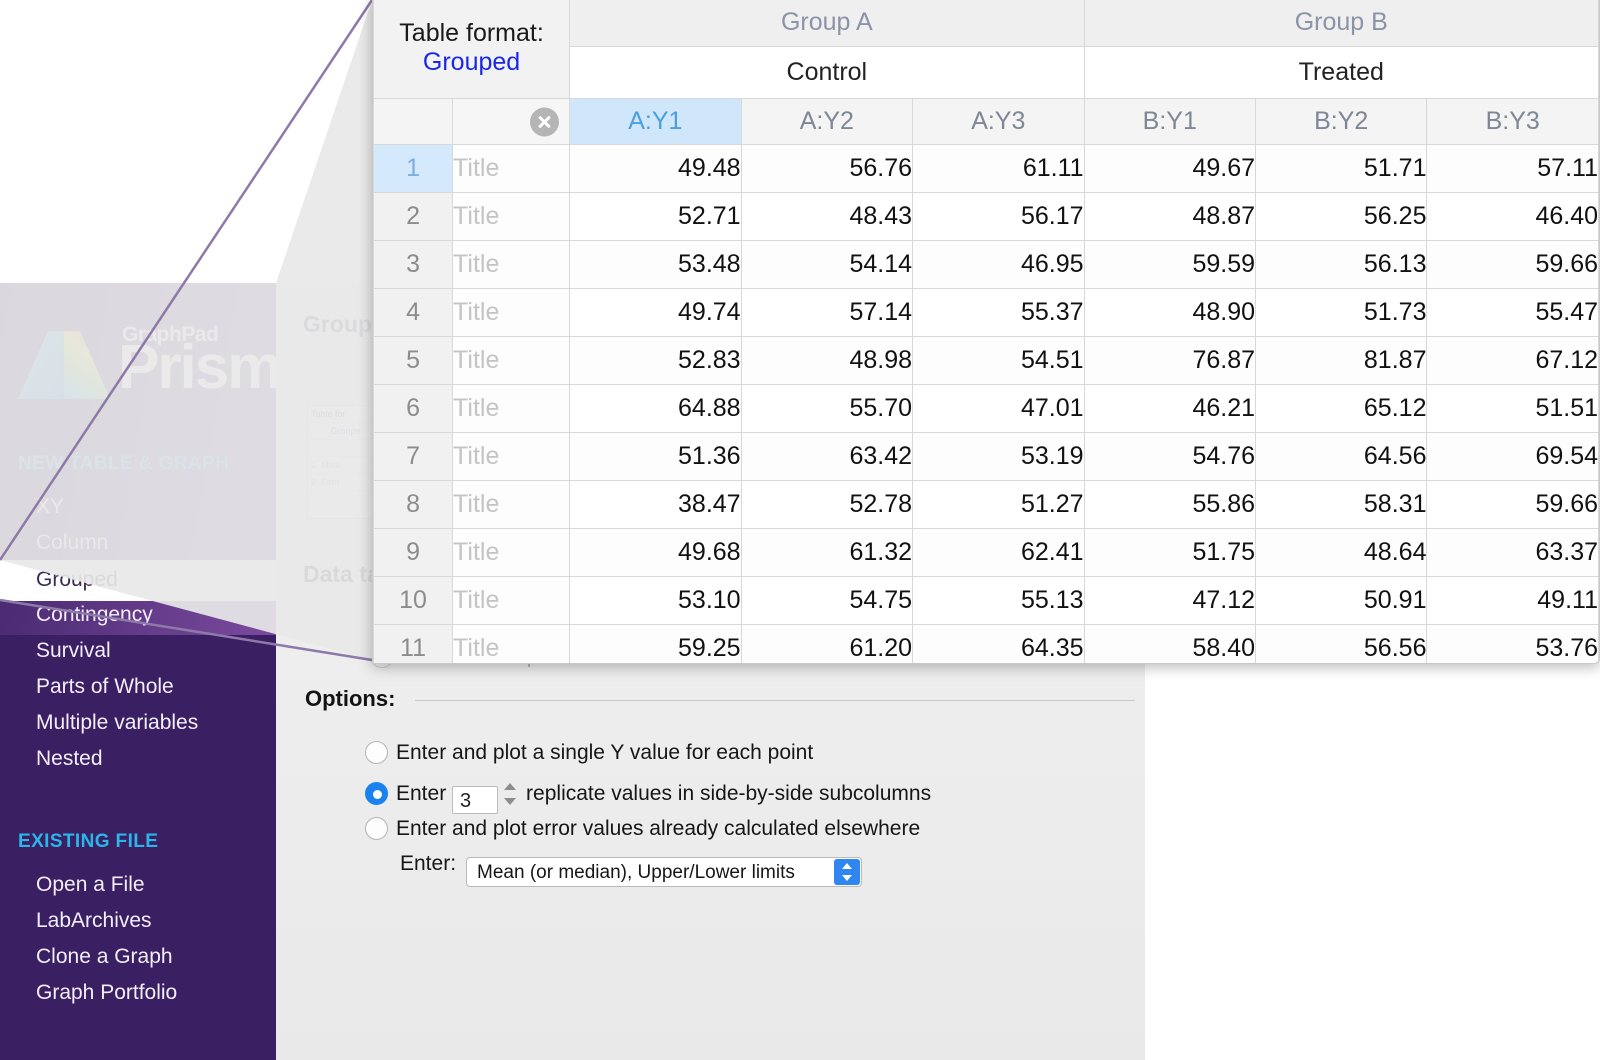 The image size is (1600, 1060). What do you see at coordinates (1512, 121) in the screenshot?
I see `column-header-b-y3: B:Y3` at bounding box center [1512, 121].